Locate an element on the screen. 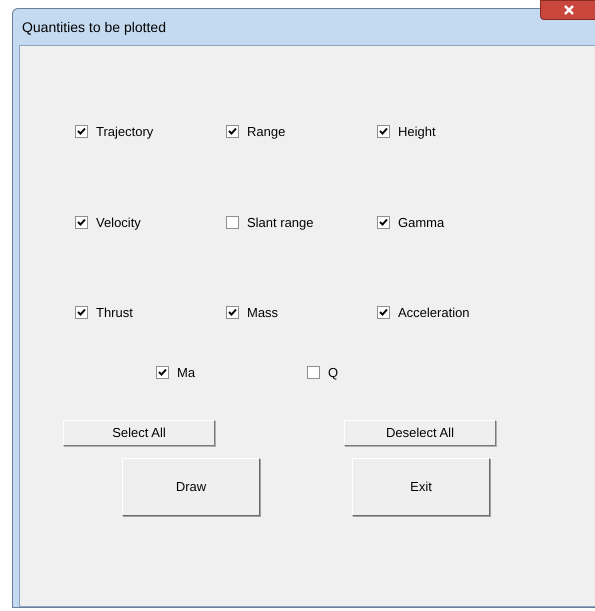  checkbox-label: Gamma is located at coordinates (421, 223).